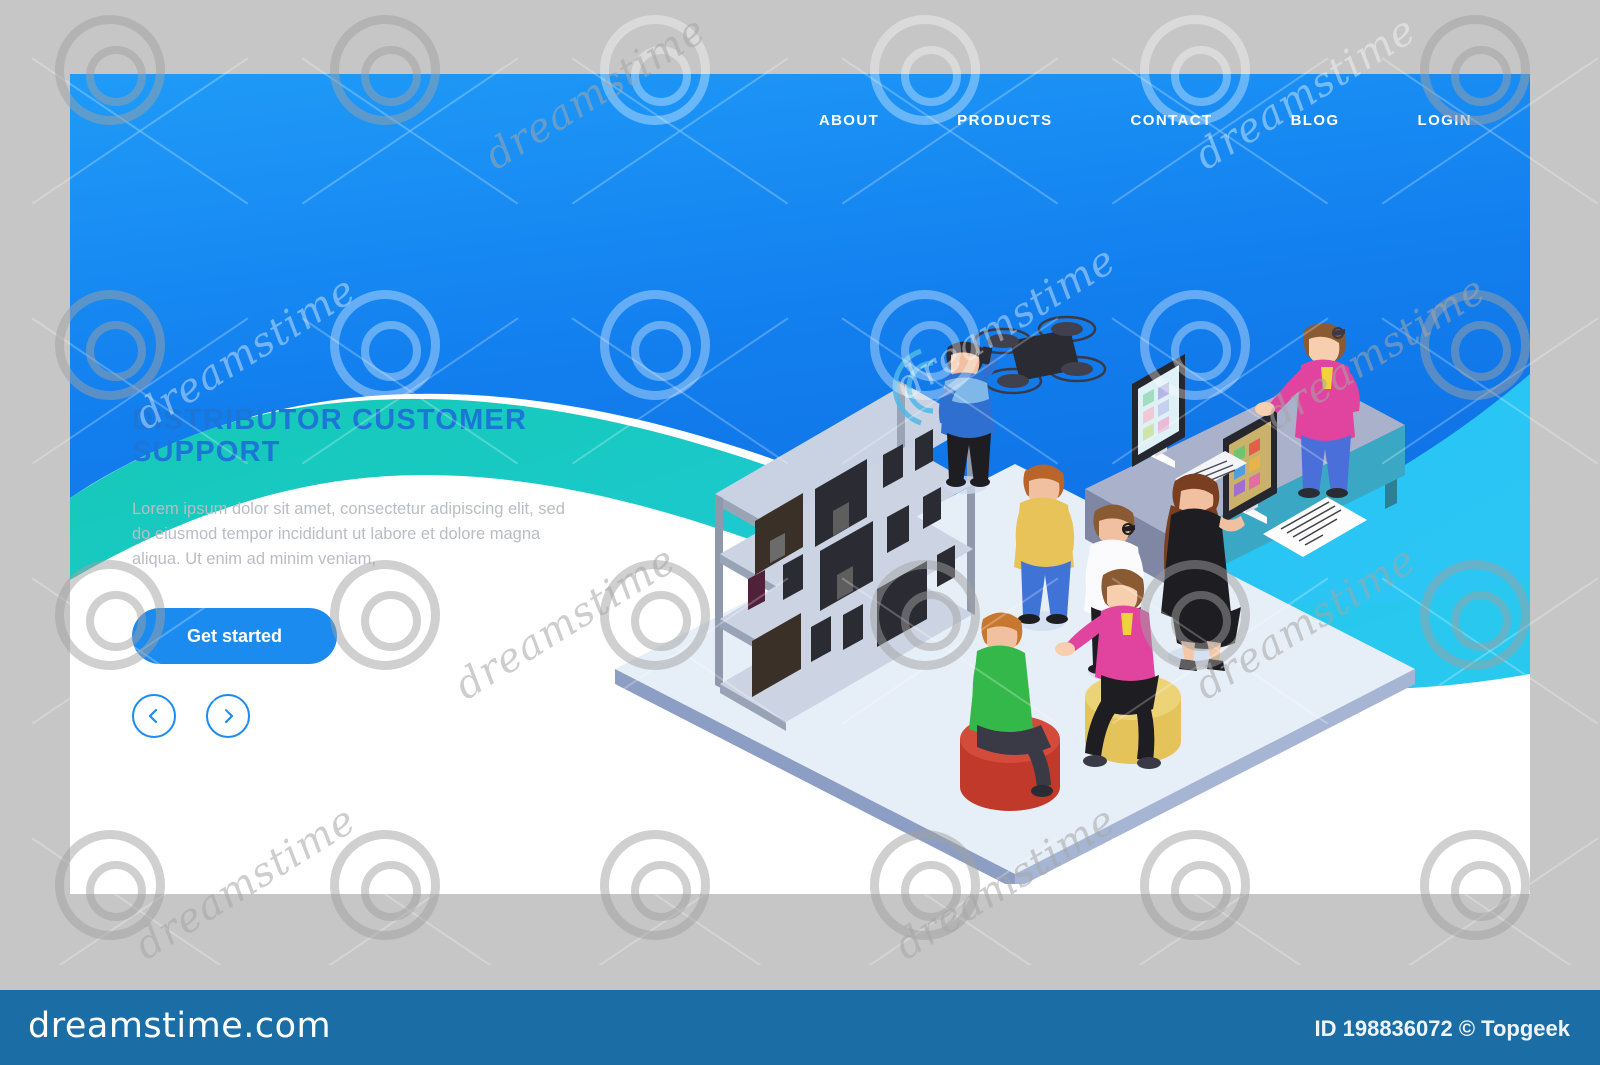 Image resolution: width=1600 pixels, height=1065 pixels. Describe the element at coordinates (234, 636) in the screenshot. I see `get-started-button: Get started` at that location.